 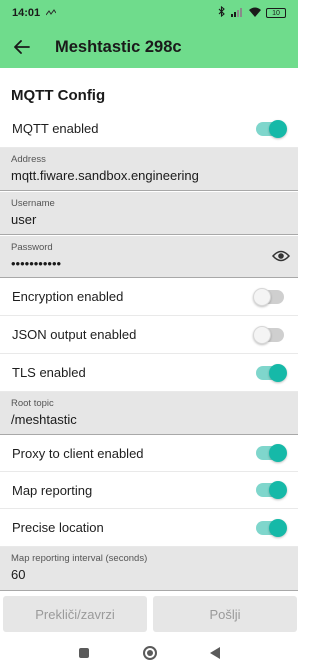 What do you see at coordinates (268, 334) in the screenshot?
I see `json-output-enabled-toggle` at bounding box center [268, 334].